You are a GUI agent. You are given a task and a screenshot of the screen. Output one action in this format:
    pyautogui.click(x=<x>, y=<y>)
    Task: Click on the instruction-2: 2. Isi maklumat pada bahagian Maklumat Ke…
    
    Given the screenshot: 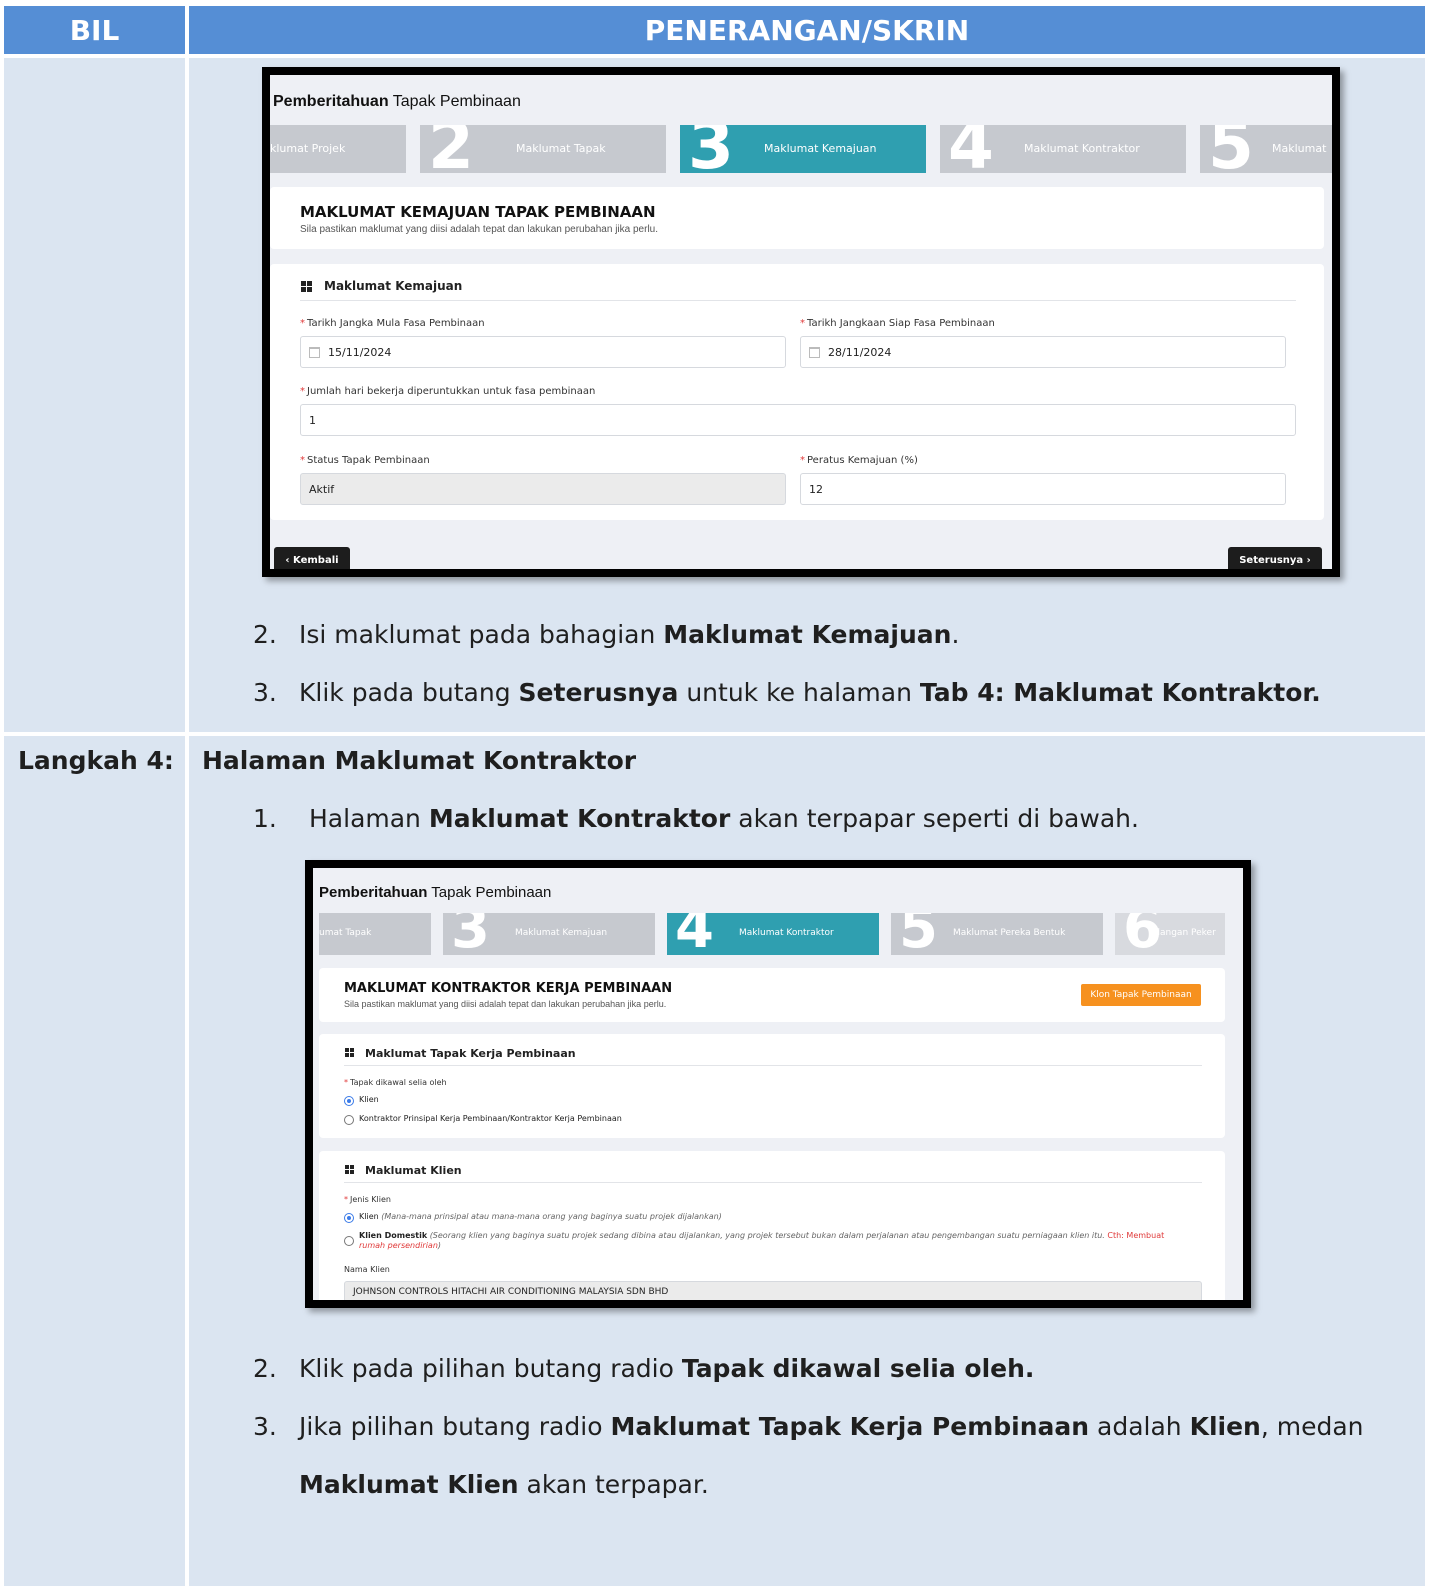 What is the action you would take?
    pyautogui.click(x=606, y=634)
    